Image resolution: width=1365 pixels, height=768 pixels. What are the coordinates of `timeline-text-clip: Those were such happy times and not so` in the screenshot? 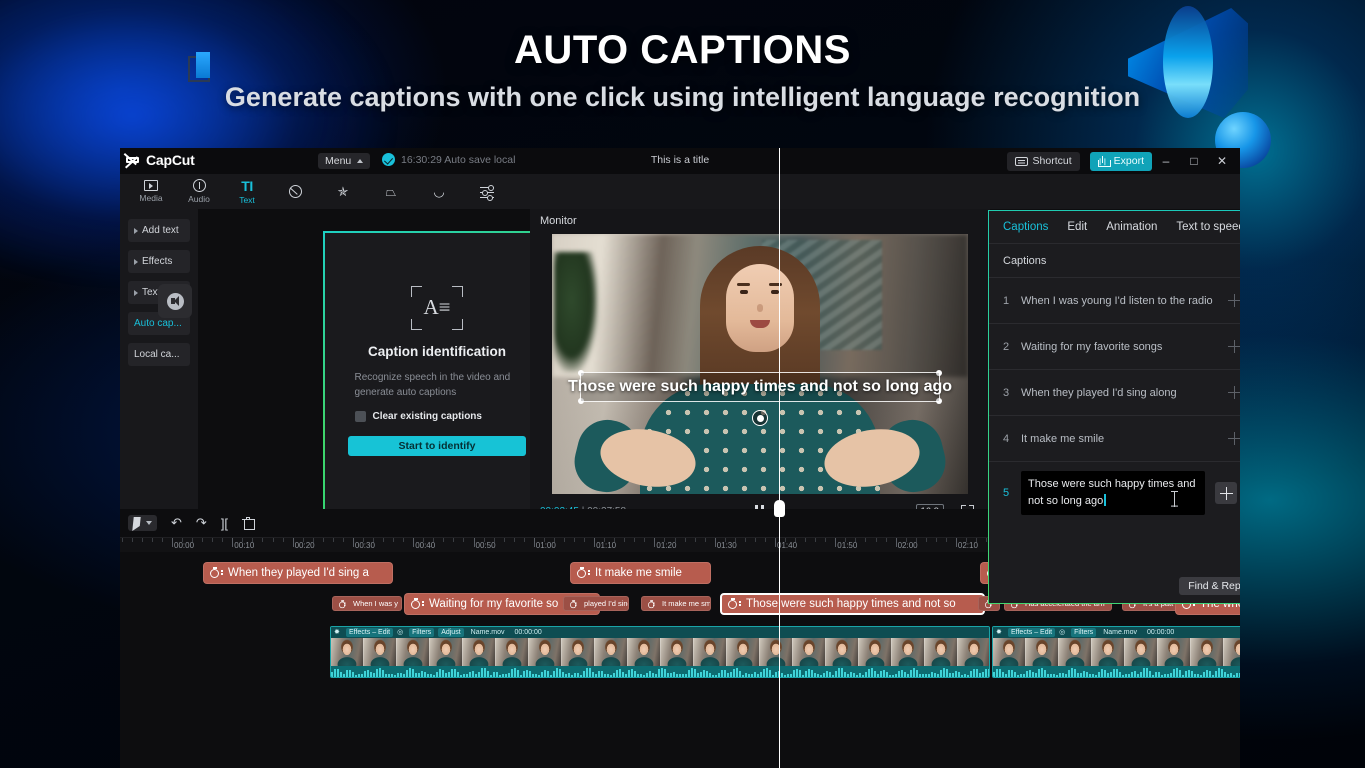 It's located at (852, 604).